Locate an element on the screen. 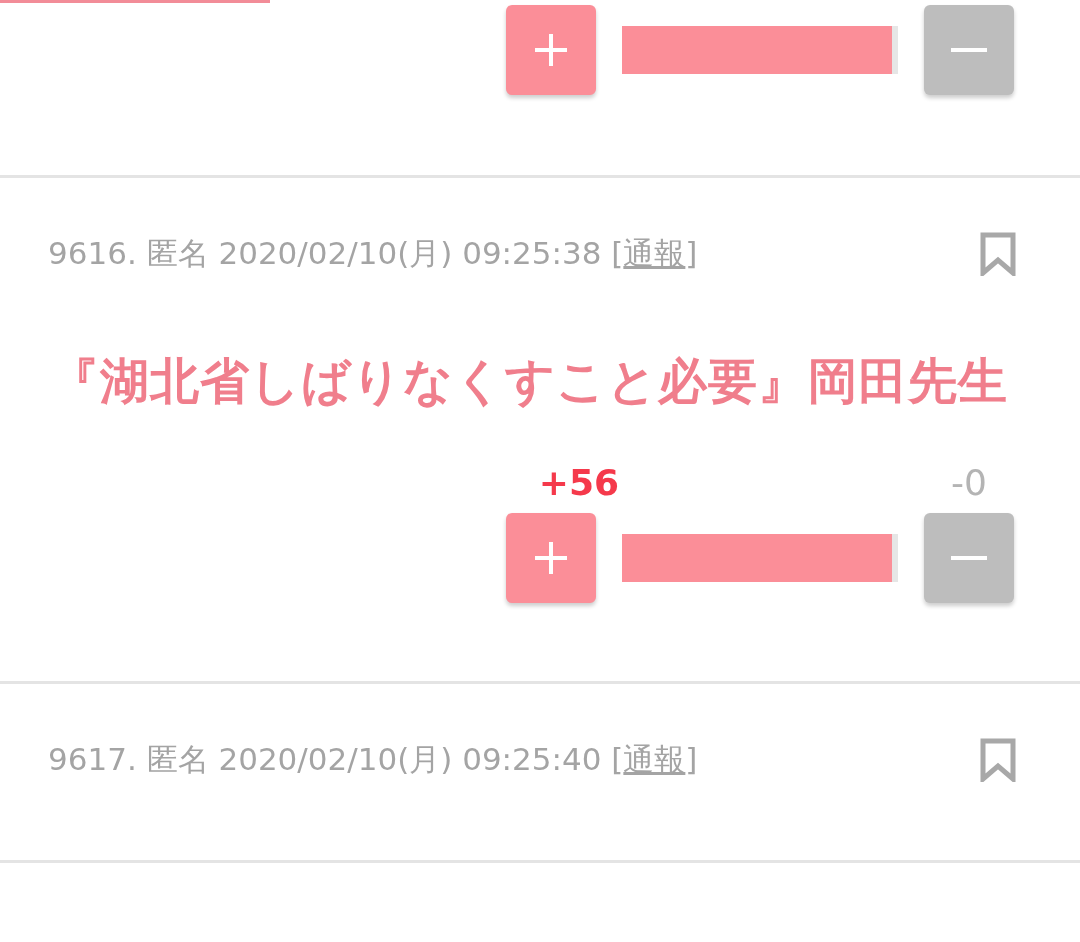 Image resolution: width=1080 pixels, height=942 pixels. minus-count: -0 is located at coordinates (969, 482).